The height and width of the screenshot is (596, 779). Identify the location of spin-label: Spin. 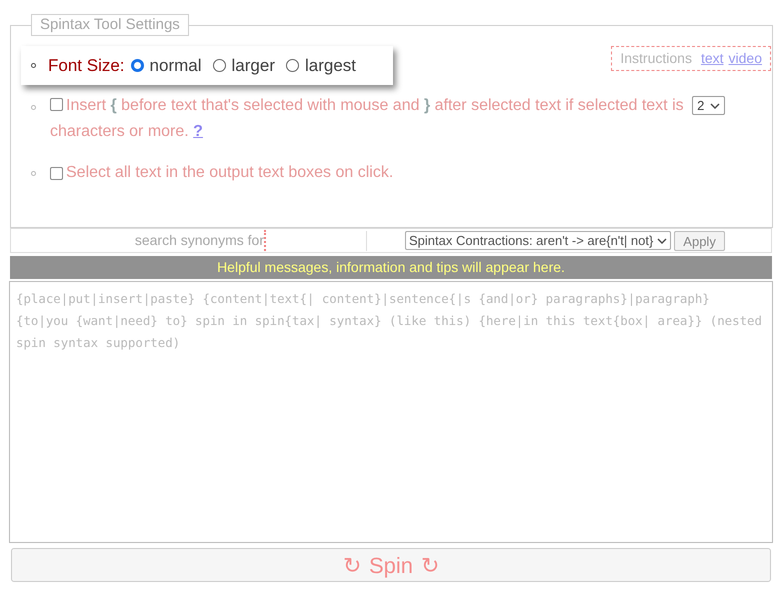
(391, 566).